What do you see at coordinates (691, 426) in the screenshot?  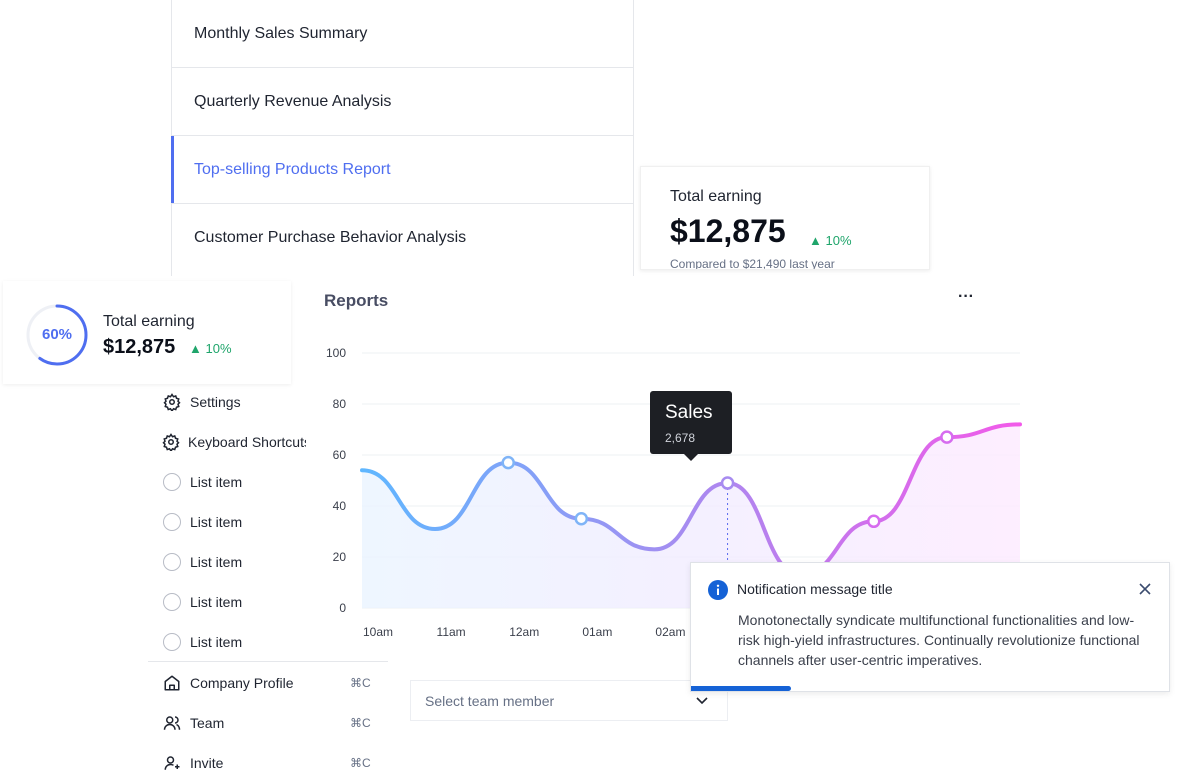 I see `chart-tooltip: Sales 2,678` at bounding box center [691, 426].